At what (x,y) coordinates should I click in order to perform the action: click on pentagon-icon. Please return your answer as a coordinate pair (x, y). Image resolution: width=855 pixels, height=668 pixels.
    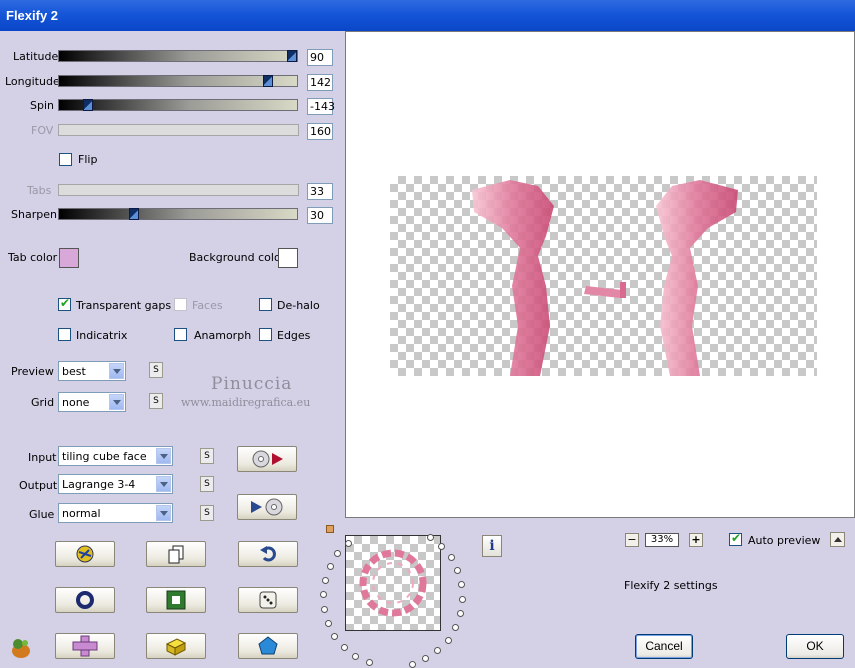
    Looking at the image, I should click on (268, 645).